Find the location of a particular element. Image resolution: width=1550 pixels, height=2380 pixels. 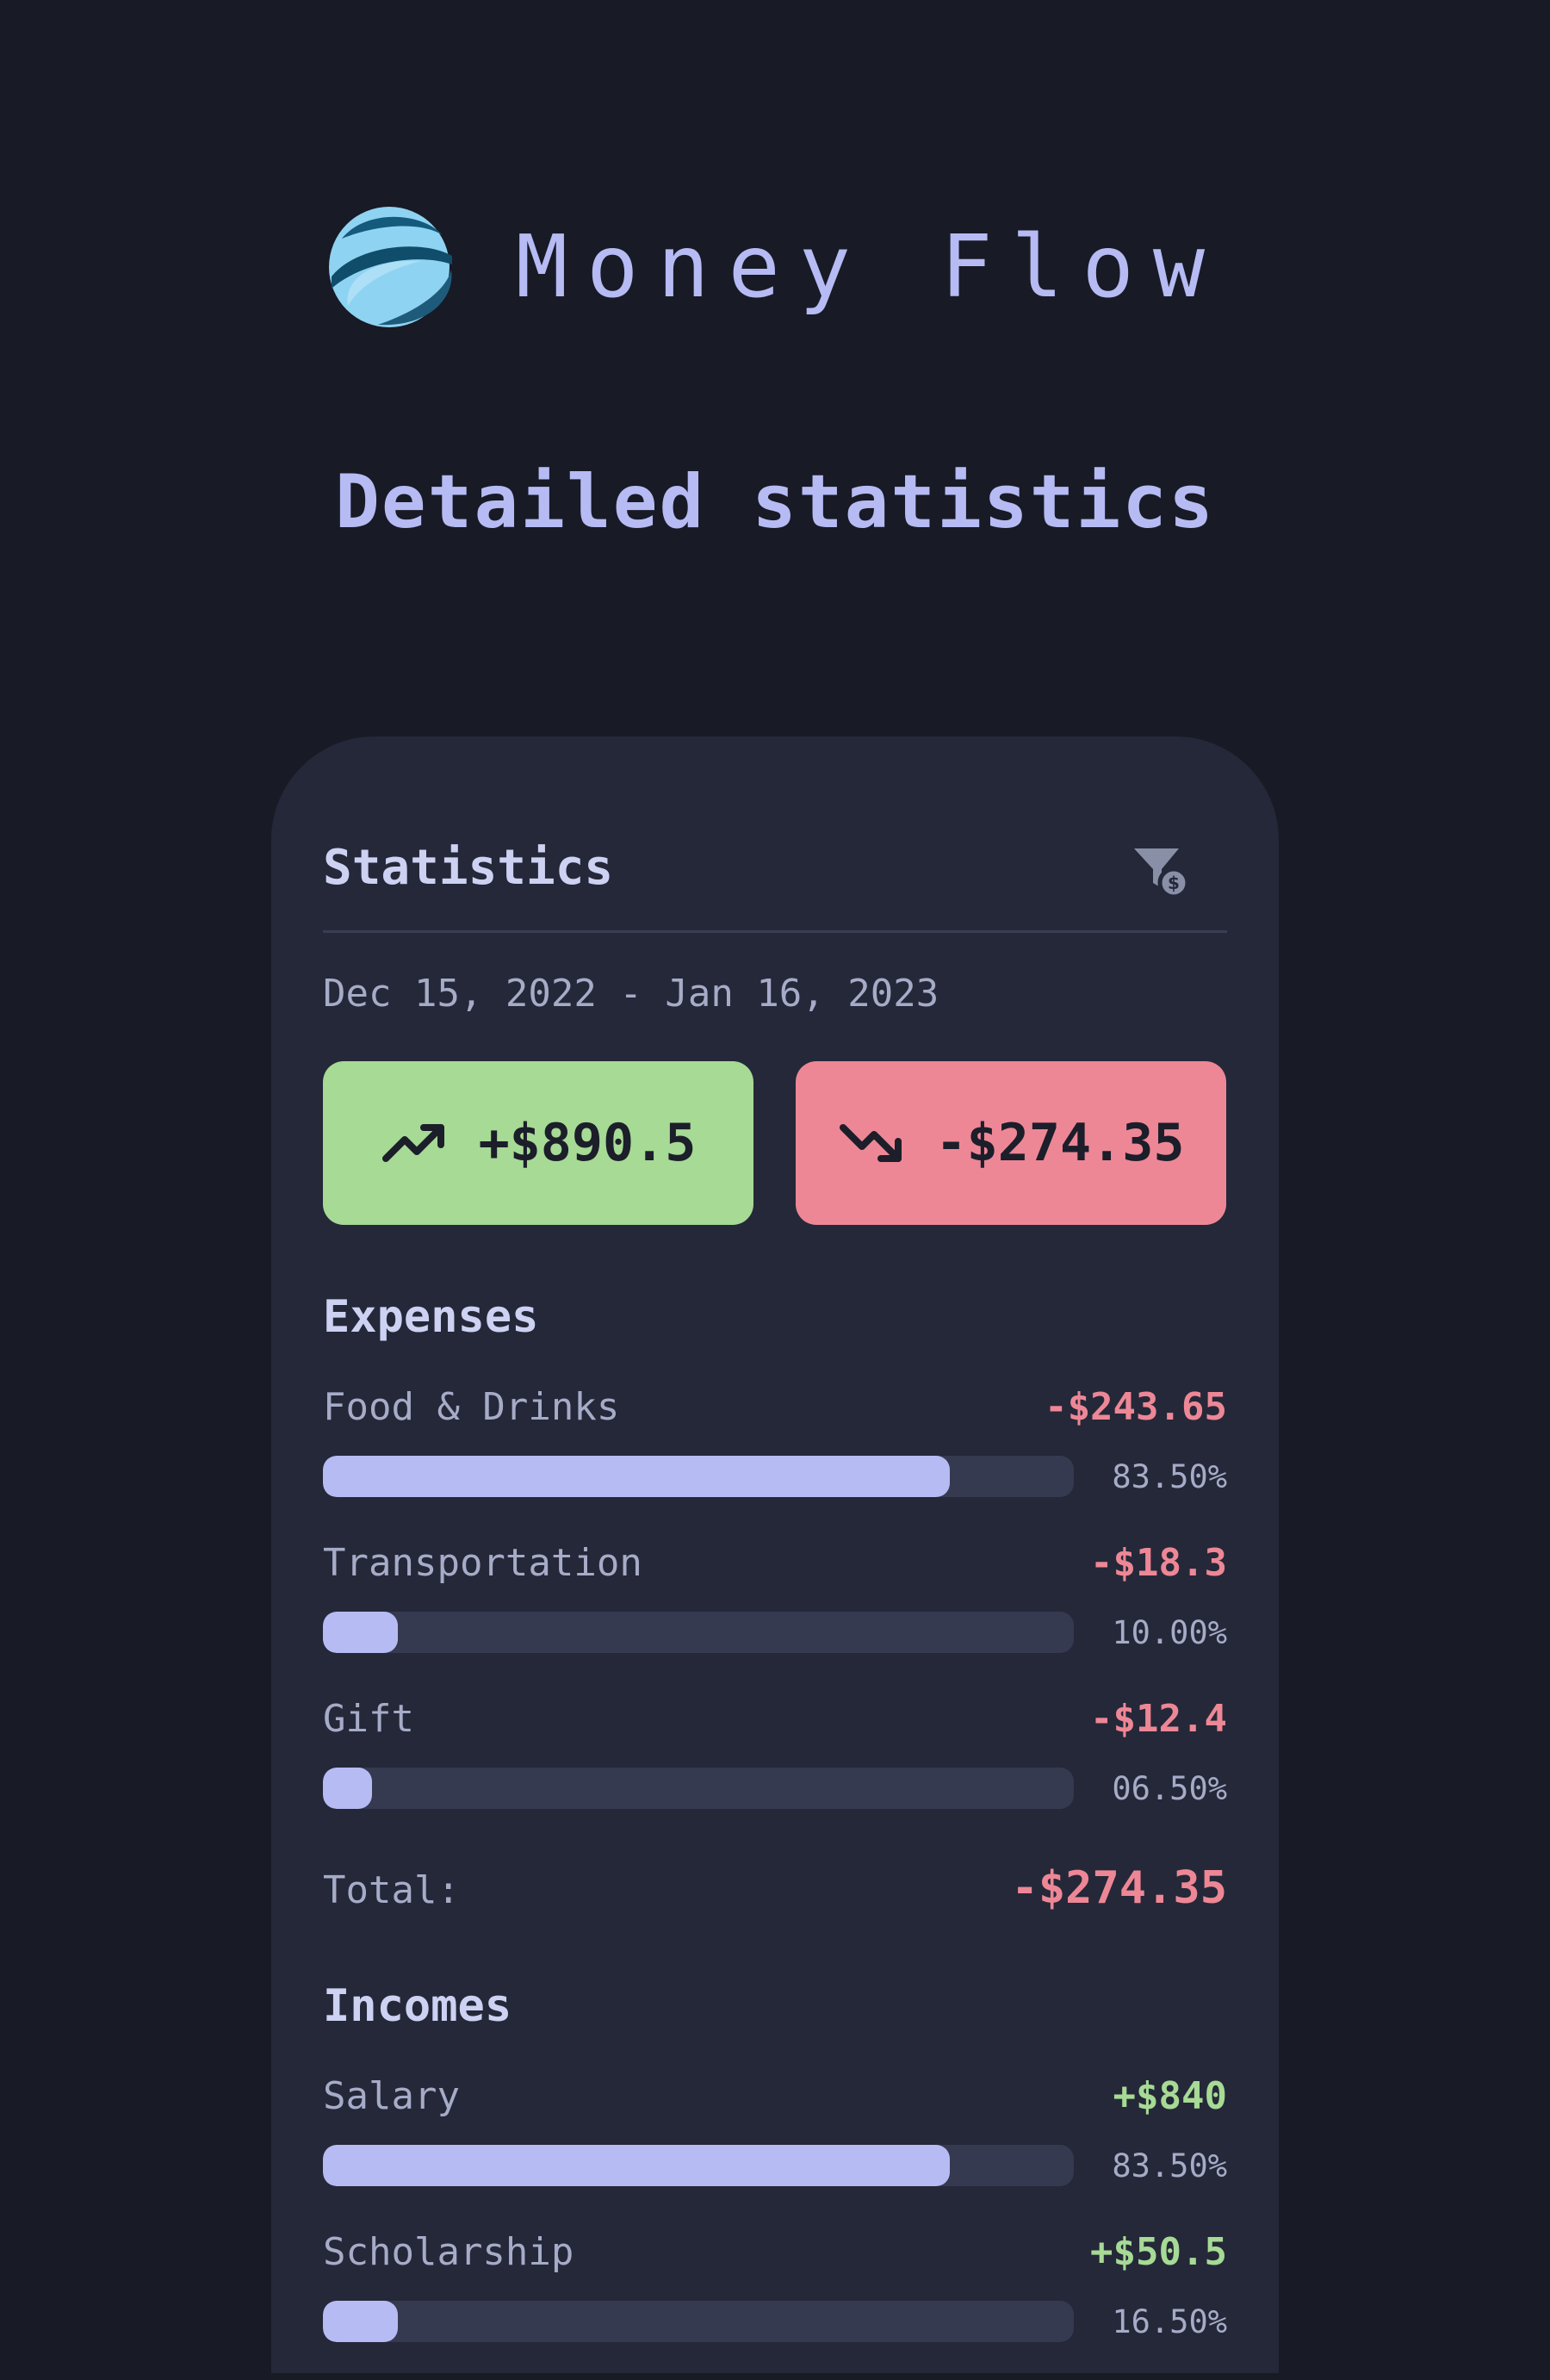

page-title: Detailed statistics is located at coordinates (775, 502).